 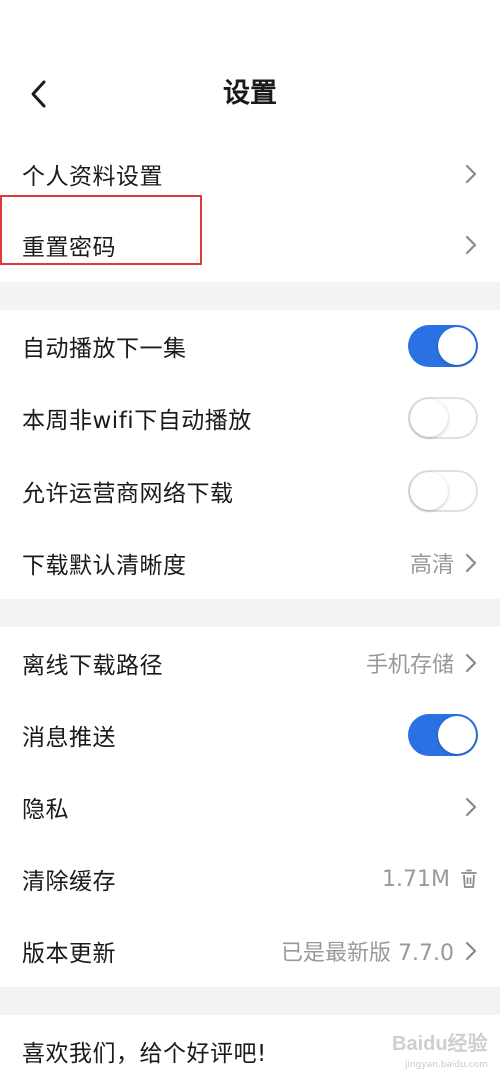 I want to click on row-right: 1.71M, so click(x=430, y=879).